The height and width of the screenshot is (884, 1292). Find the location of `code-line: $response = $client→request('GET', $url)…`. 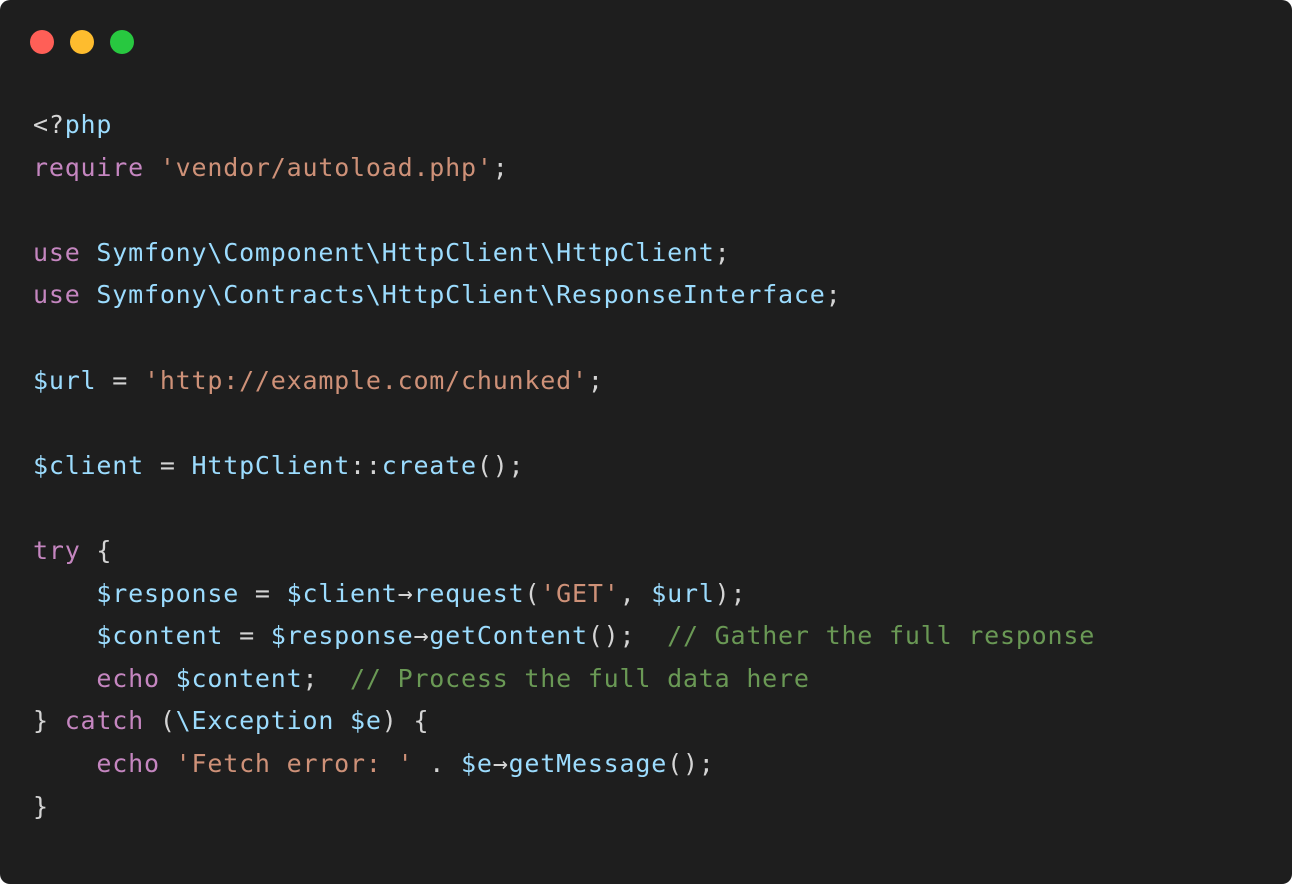

code-line: $response = $client→request('GET', $url)… is located at coordinates (564, 594).